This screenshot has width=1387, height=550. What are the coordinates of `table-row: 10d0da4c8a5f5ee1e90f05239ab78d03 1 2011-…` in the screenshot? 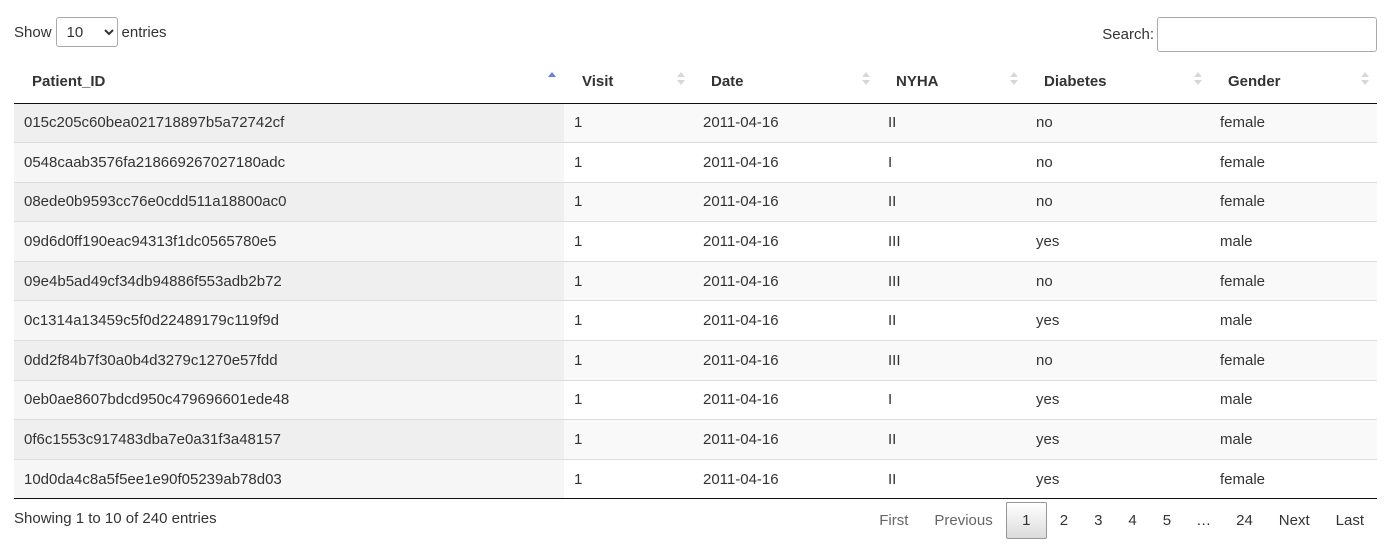 It's located at (695, 479).